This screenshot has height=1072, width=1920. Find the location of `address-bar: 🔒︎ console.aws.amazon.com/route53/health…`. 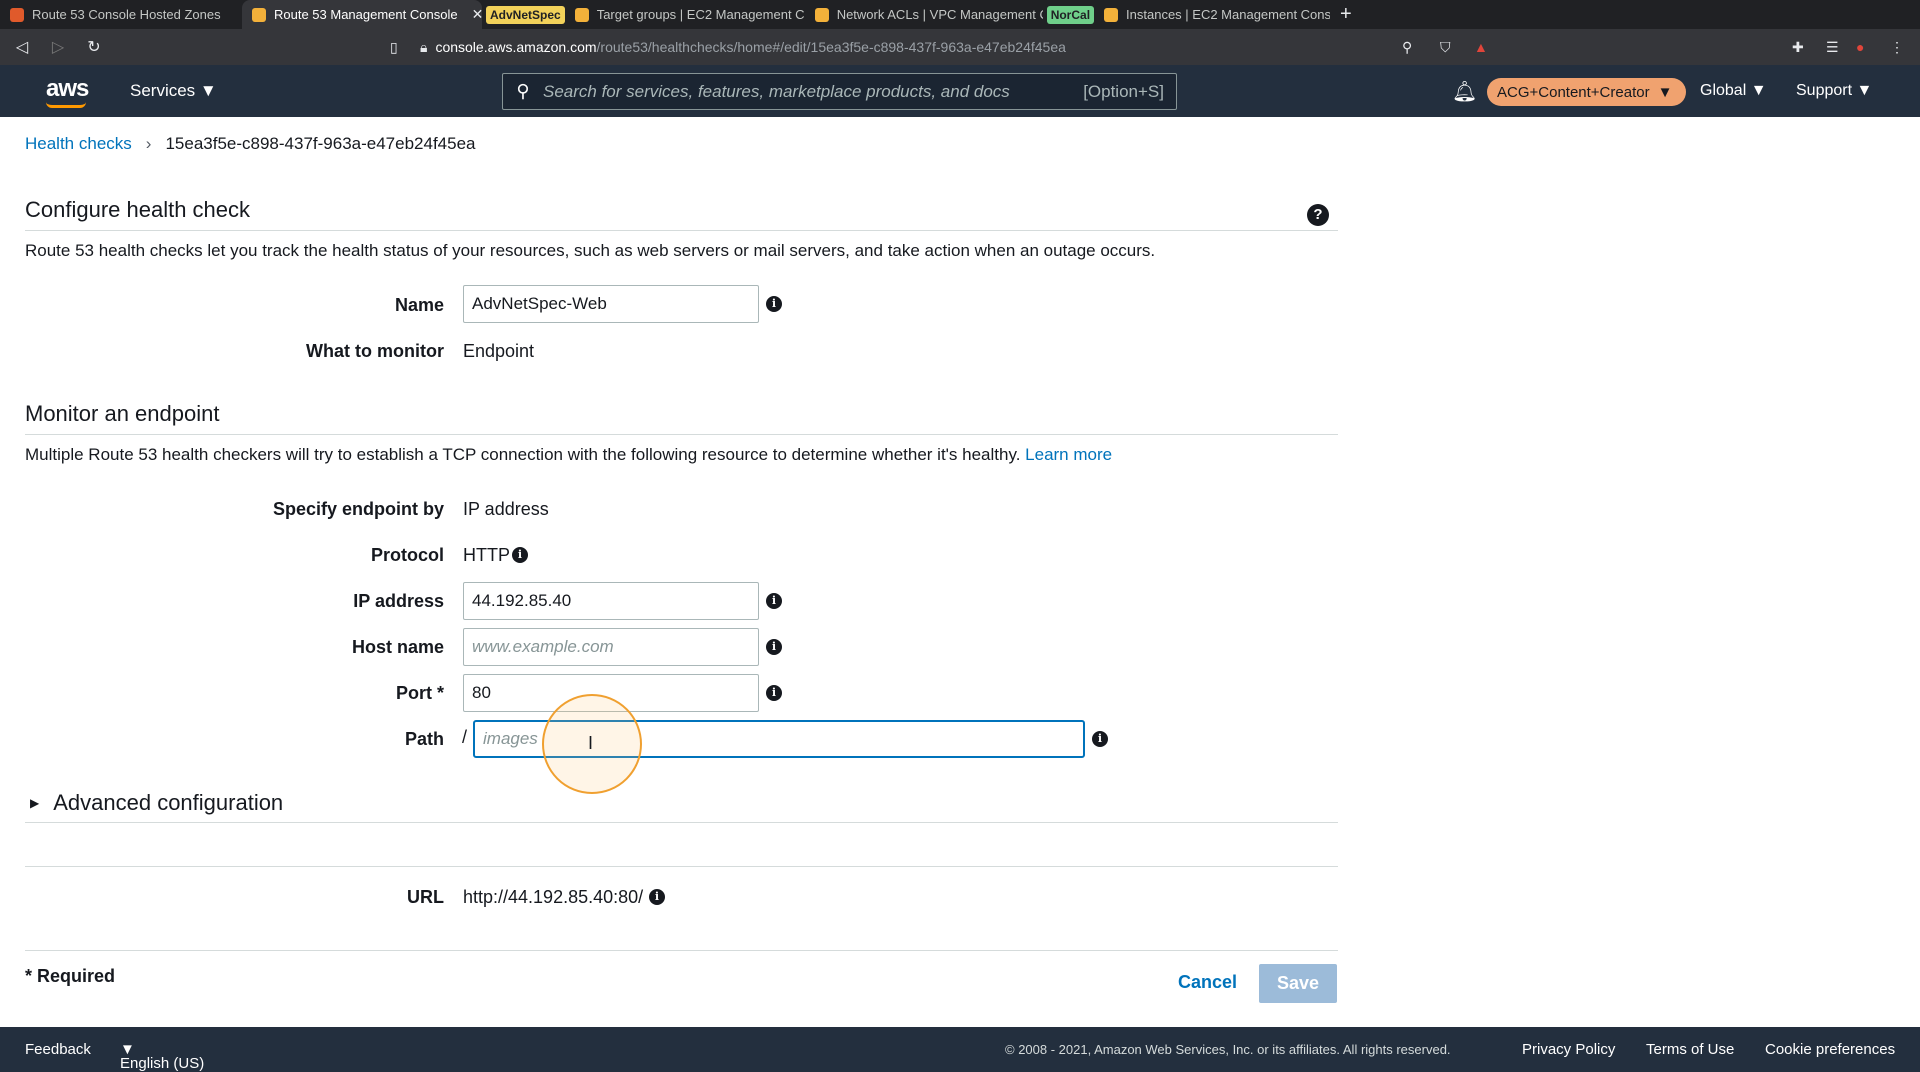

address-bar: 🔒︎ console.aws.amazon.com/route53/health… is located at coordinates (743, 47).